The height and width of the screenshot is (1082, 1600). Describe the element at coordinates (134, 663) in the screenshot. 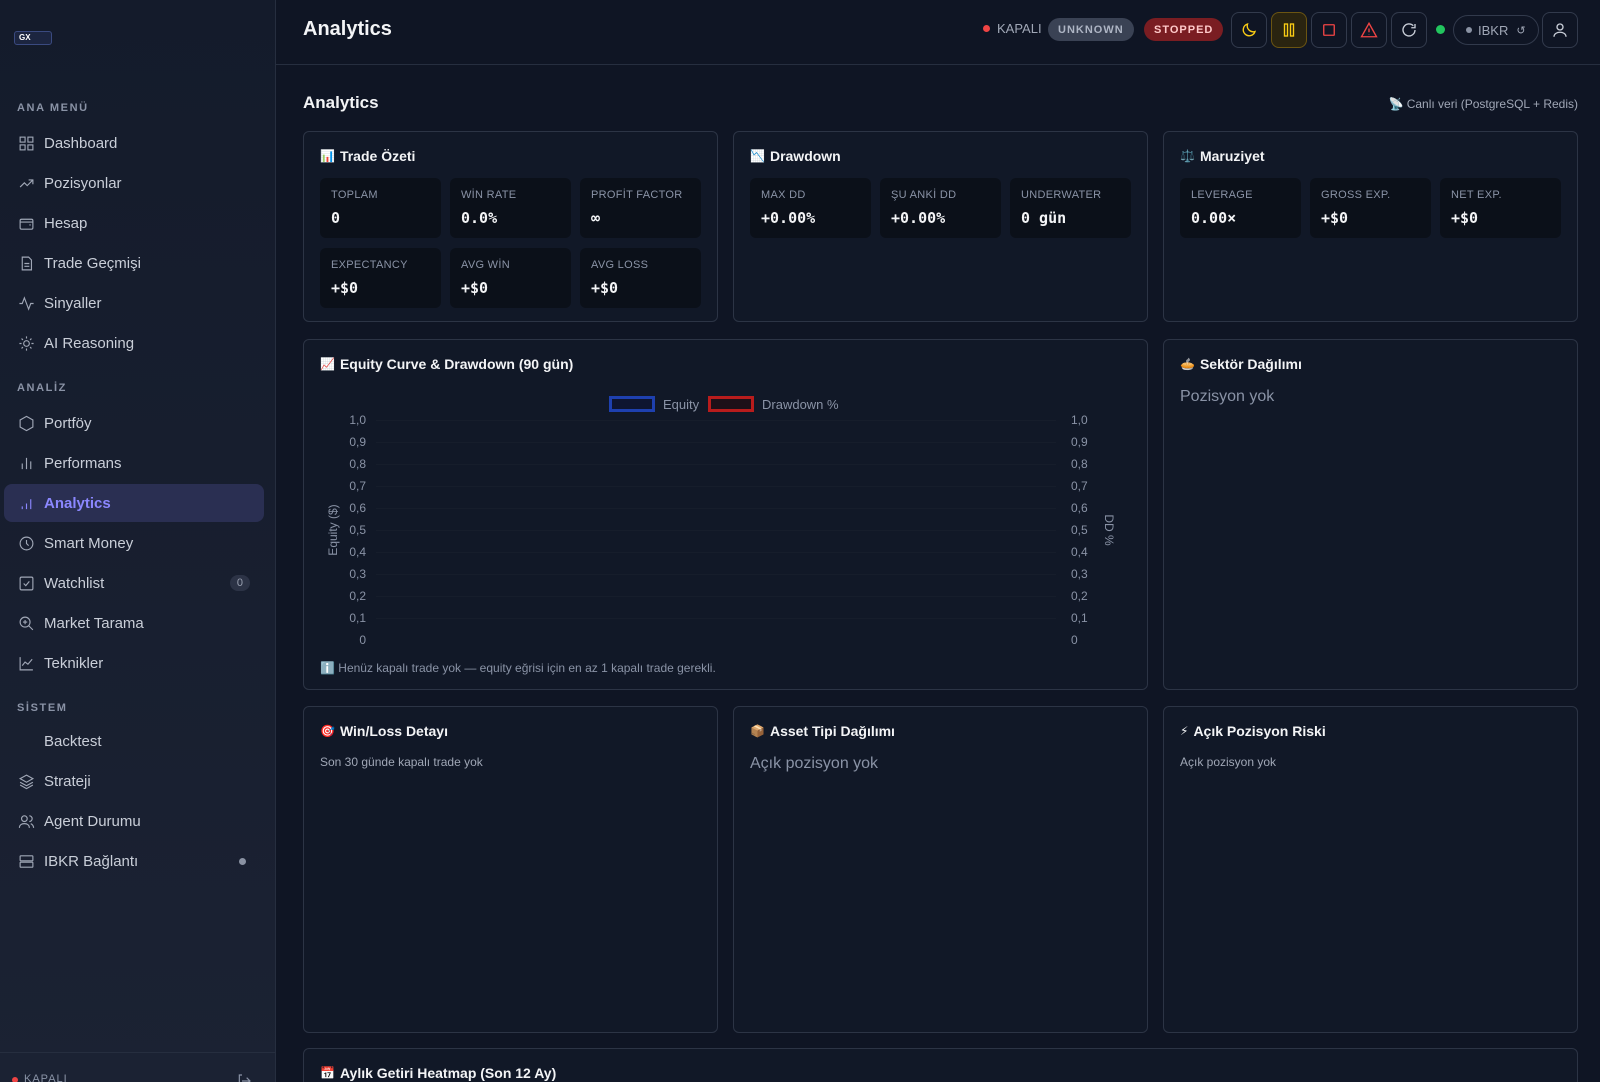

I see `sidebar-item-techniques: Teknikler` at that location.